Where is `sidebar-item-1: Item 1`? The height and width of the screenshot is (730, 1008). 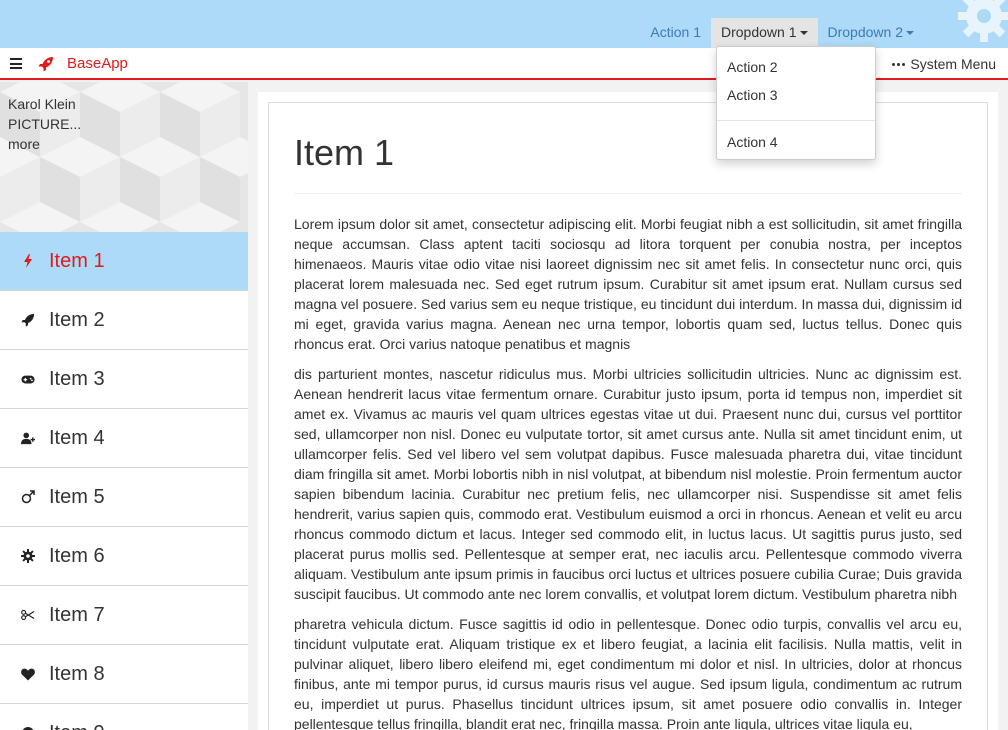
sidebar-item-1: Item 1 is located at coordinates (124, 261).